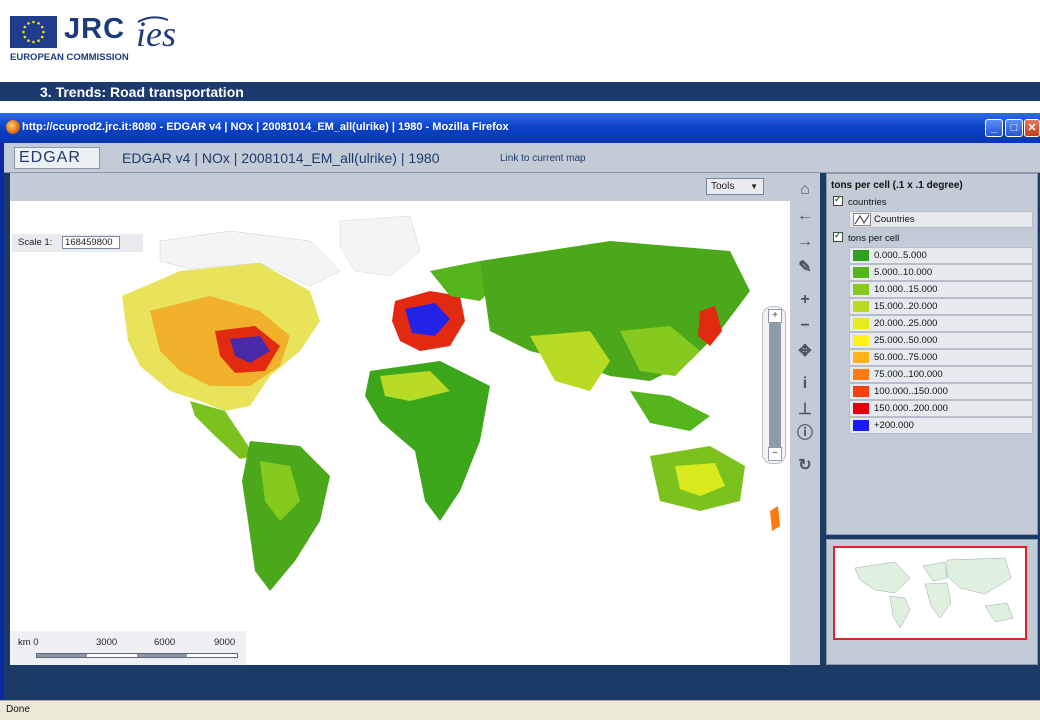 This screenshot has height=720, width=1040. I want to click on legend-item: 100.000..150.000, so click(941, 391).